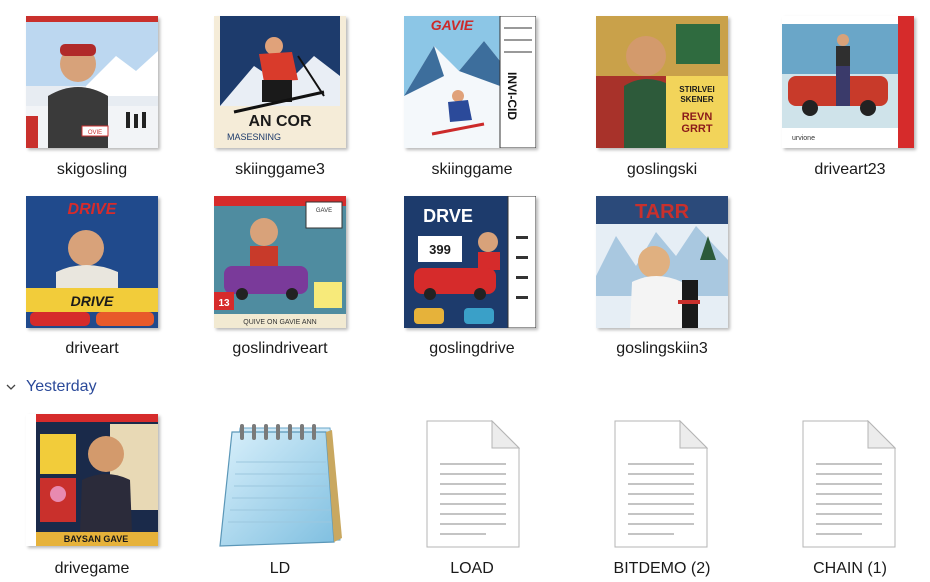 The image size is (930, 582). What do you see at coordinates (662, 568) in the screenshot?
I see `file-name: BITDEMO (2)` at bounding box center [662, 568].